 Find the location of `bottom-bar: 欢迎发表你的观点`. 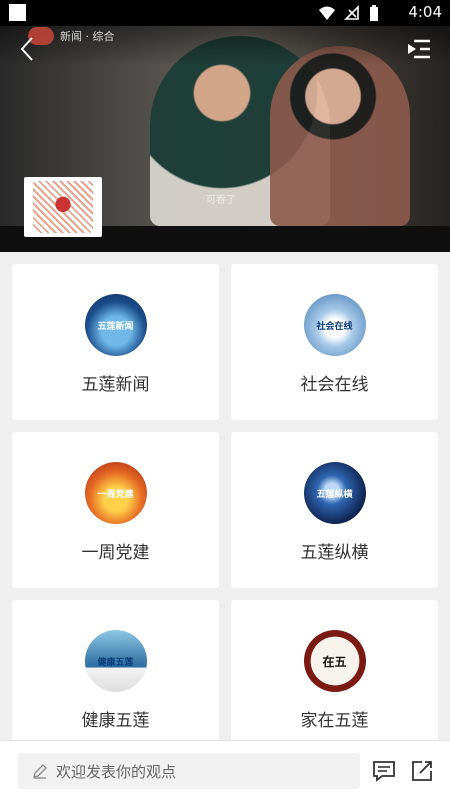

bottom-bar: 欢迎发表你的观点 is located at coordinates (225, 770).